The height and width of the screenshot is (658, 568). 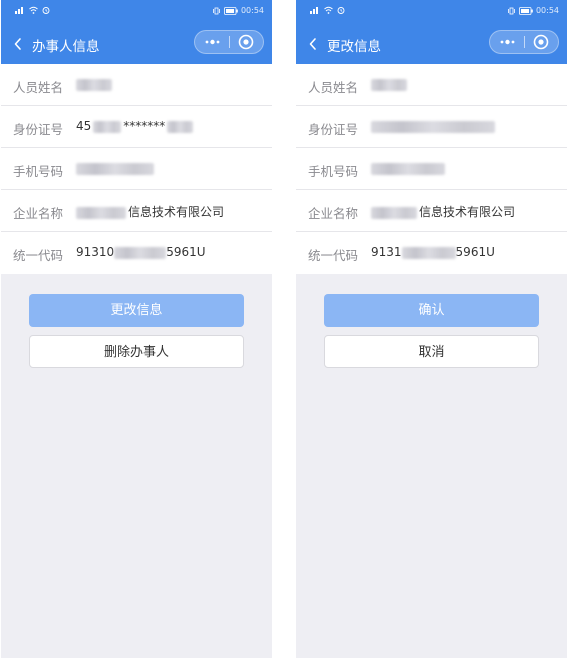 What do you see at coordinates (136, 351) in the screenshot?
I see `delete-agent-button: 删除办事人` at bounding box center [136, 351].